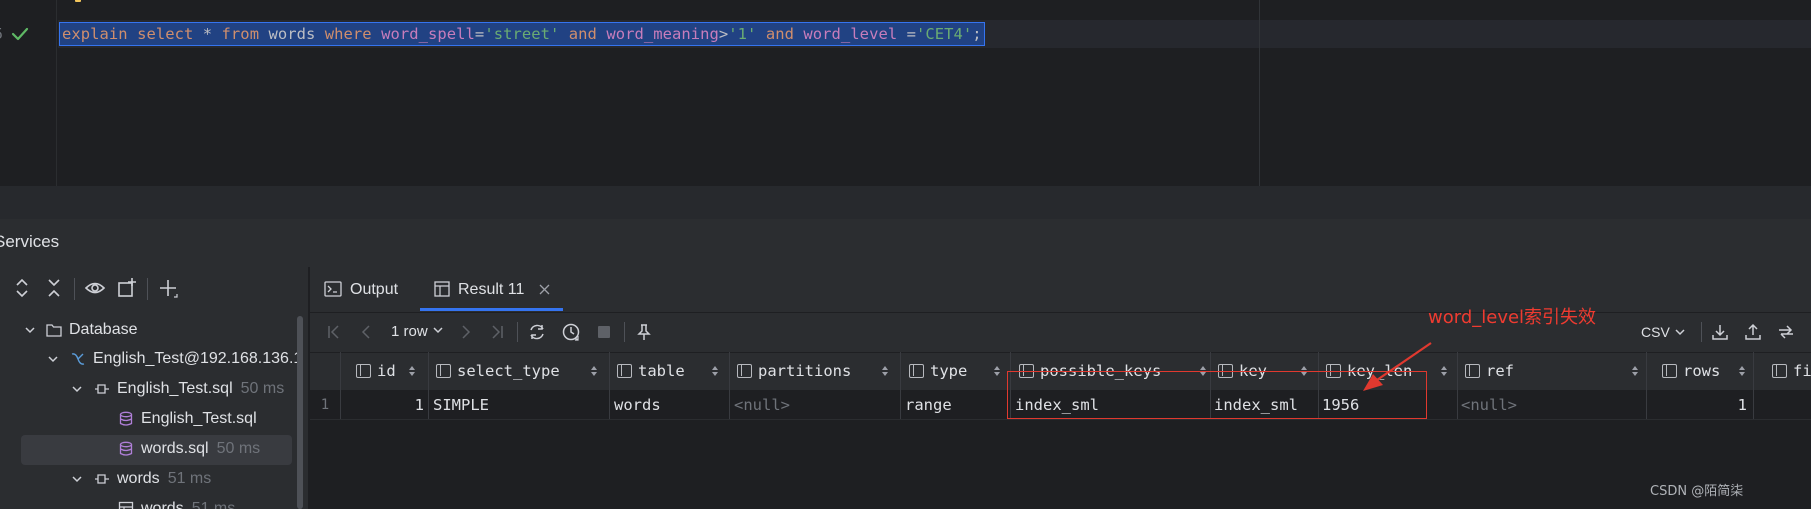  Describe the element at coordinates (292, 34) in the screenshot. I see `sql-token: words` at that location.